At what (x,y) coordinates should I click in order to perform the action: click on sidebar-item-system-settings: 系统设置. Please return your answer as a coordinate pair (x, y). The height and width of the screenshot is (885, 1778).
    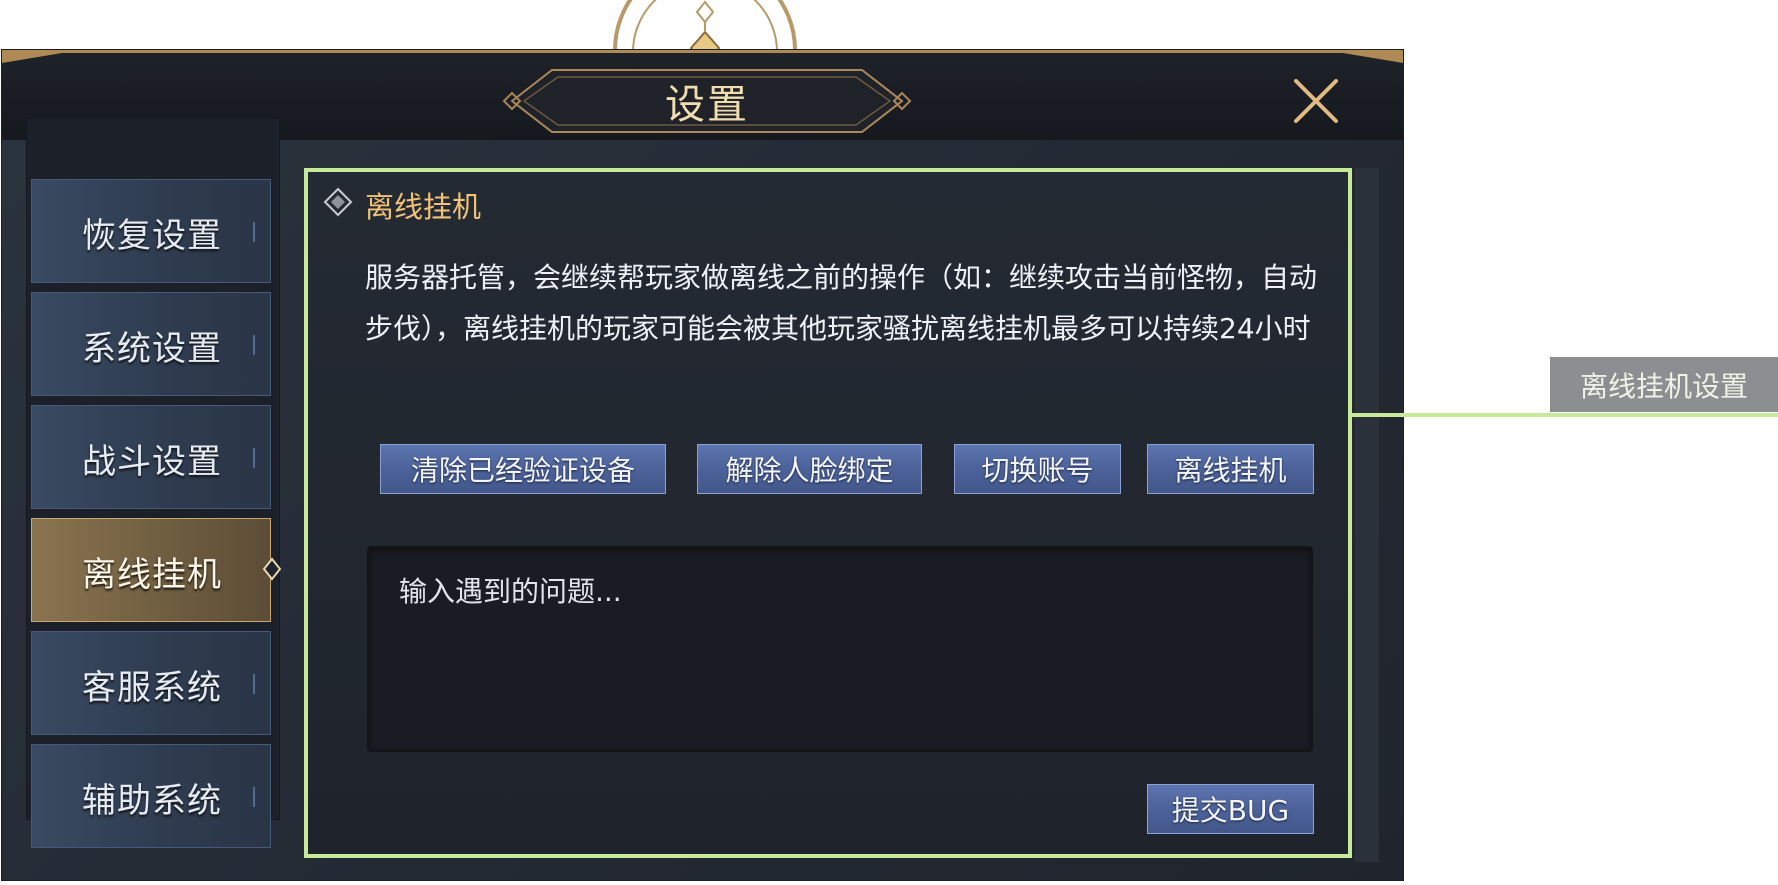
    Looking at the image, I should click on (151, 344).